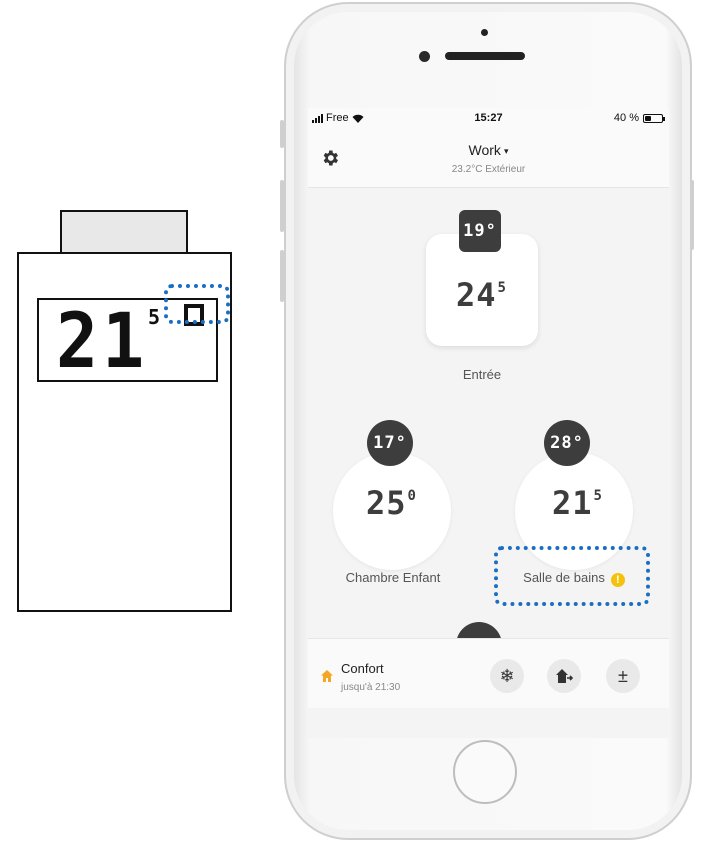  What do you see at coordinates (282, 134) in the screenshot?
I see `mute-switch` at bounding box center [282, 134].